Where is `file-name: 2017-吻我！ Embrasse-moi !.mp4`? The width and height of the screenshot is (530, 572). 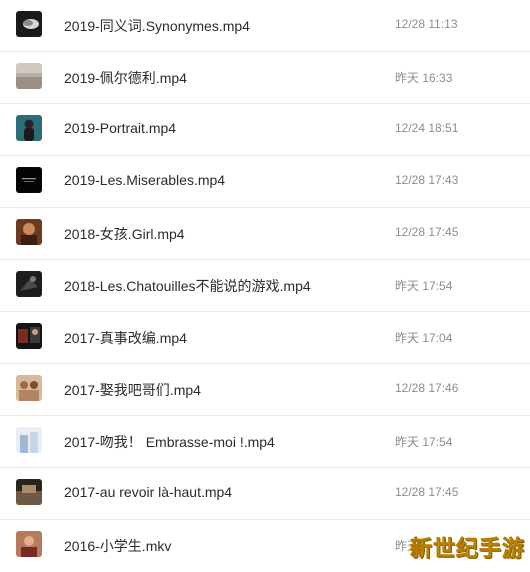
file-name: 2017-吻我！ Embrasse-moi !.mp4 is located at coordinates (169, 442).